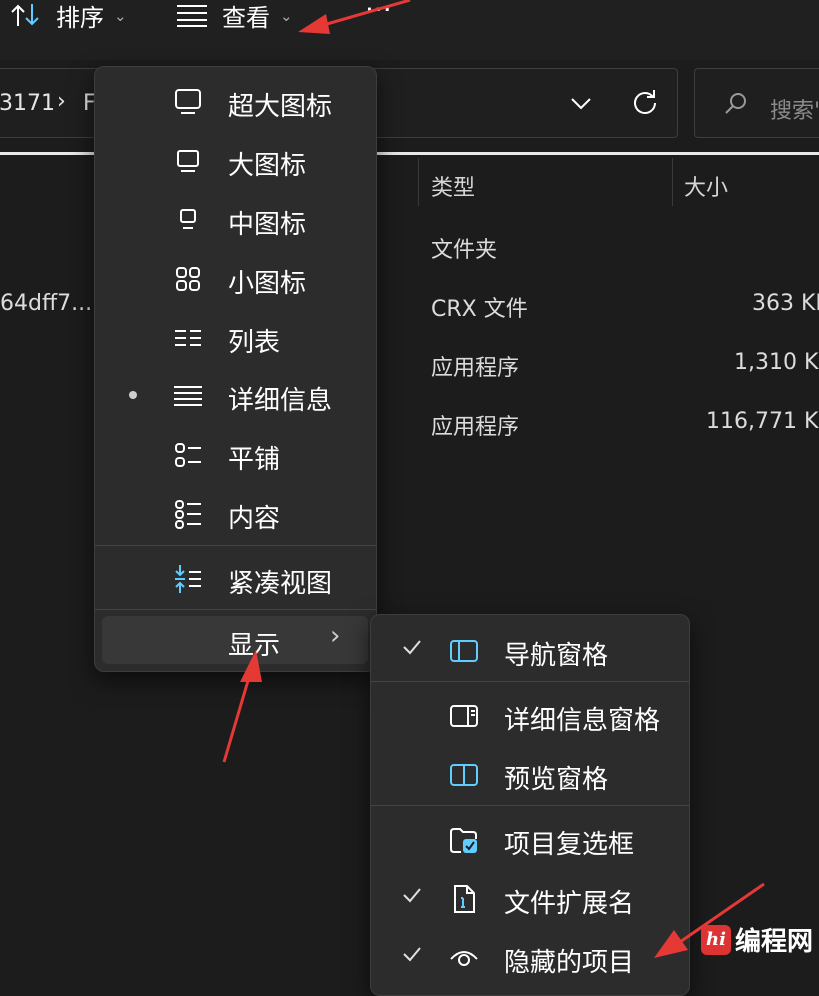  What do you see at coordinates (464, 775) in the screenshot?
I see `preview-pane-icon` at bounding box center [464, 775].